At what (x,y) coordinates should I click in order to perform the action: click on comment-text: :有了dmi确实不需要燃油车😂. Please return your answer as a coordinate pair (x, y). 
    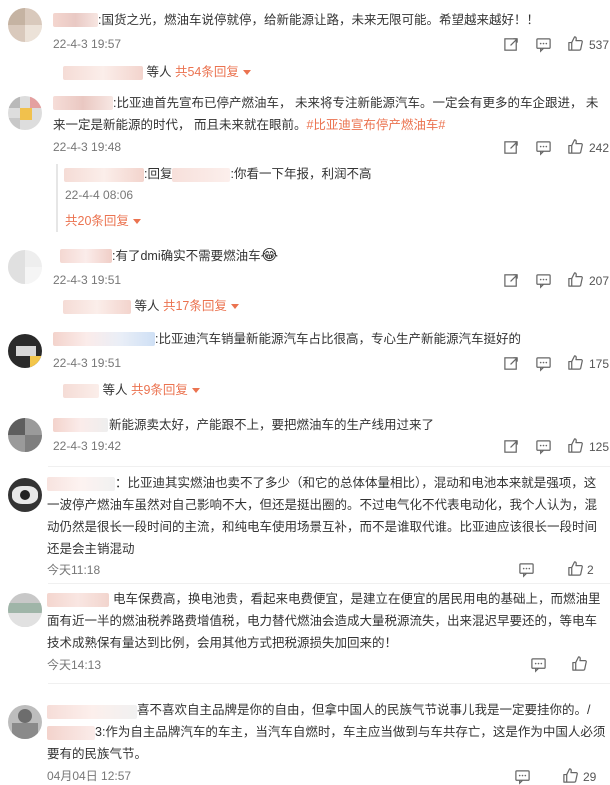
    Looking at the image, I should click on (357, 256).